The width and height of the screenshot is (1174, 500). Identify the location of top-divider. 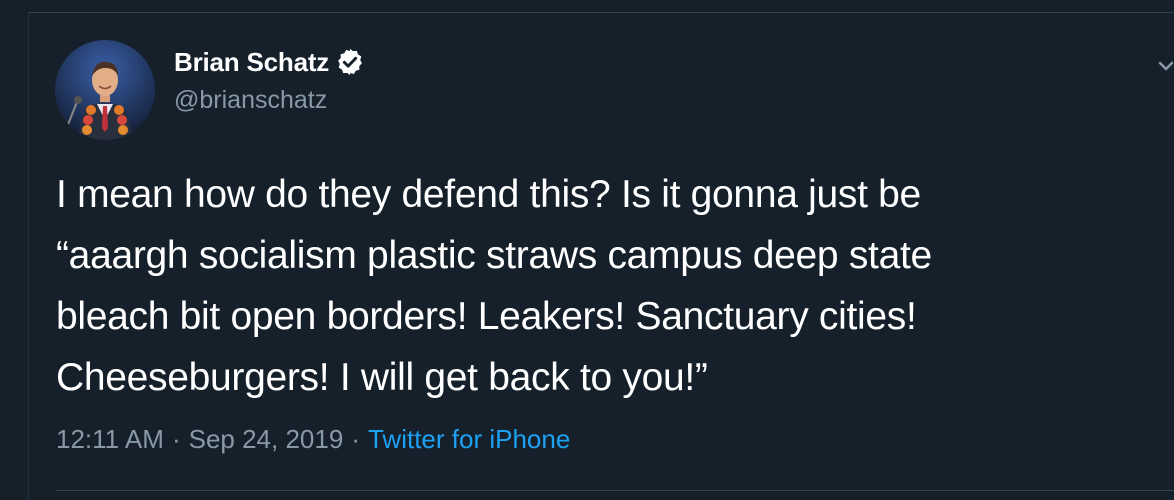
(601, 12).